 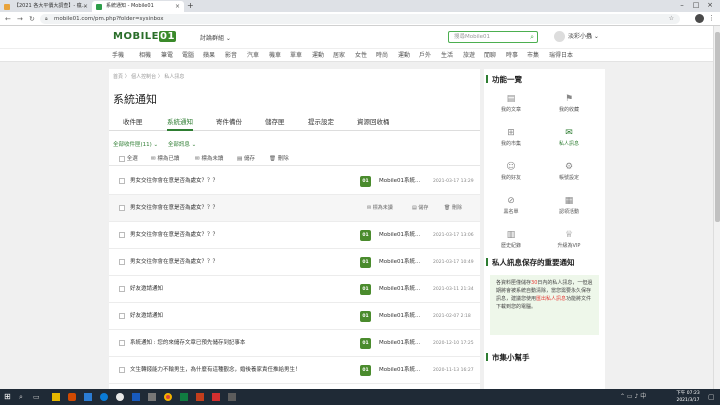 I want to click on office-icon, so click(x=72, y=397).